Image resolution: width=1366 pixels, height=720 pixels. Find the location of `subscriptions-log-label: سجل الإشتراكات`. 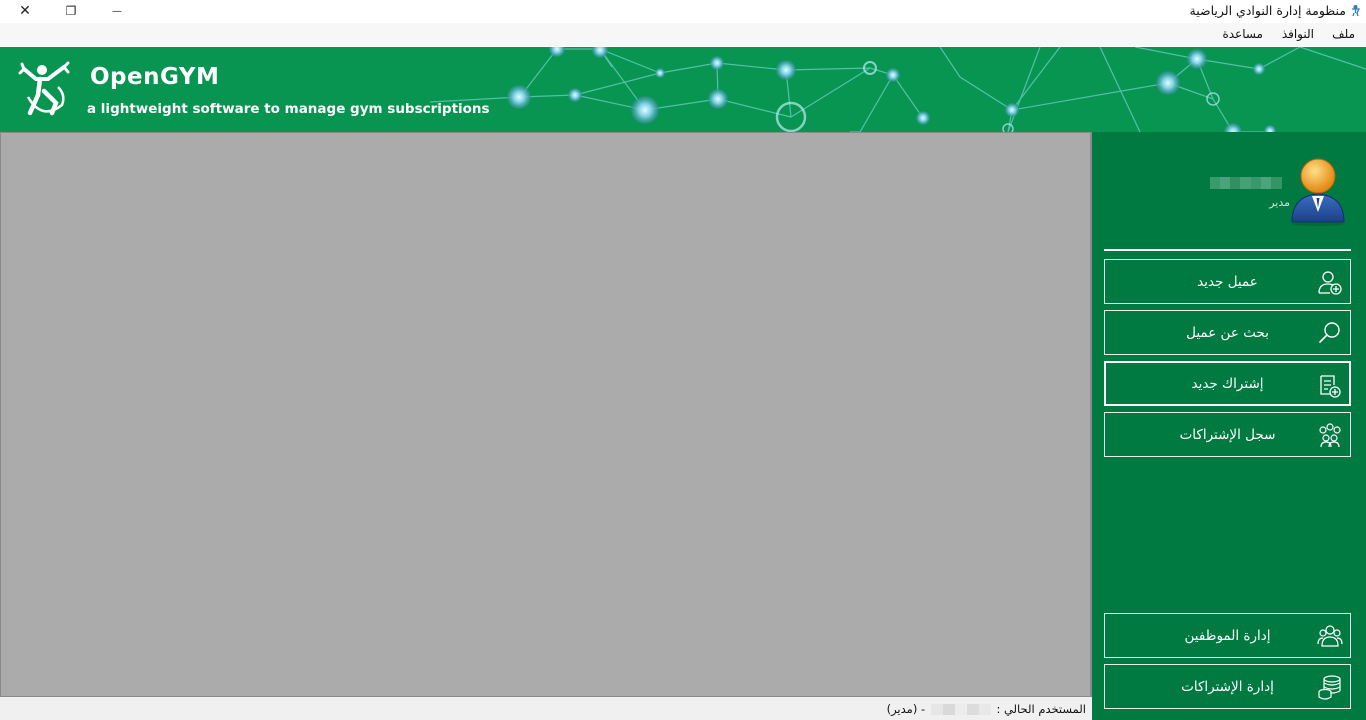

subscriptions-log-label: سجل الإشتراكات is located at coordinates (1227, 434).